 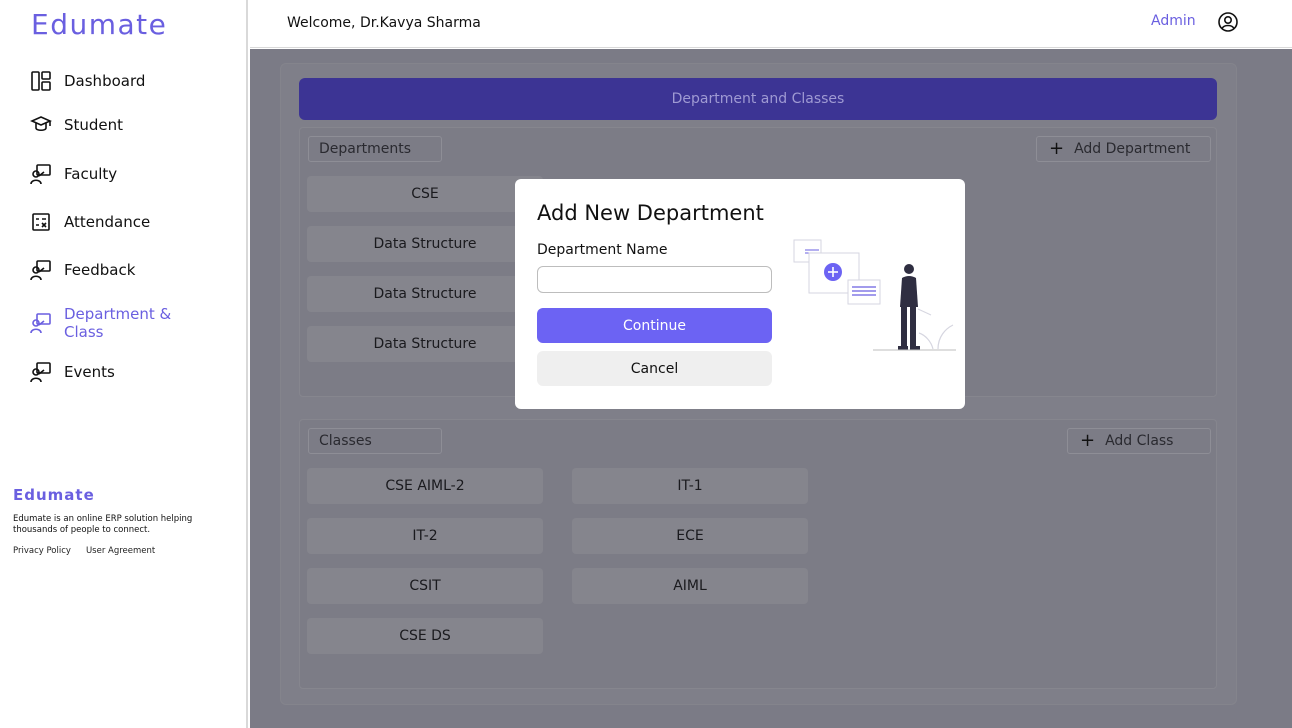 I want to click on class-item: CSE DS, so click(x=425, y=636).